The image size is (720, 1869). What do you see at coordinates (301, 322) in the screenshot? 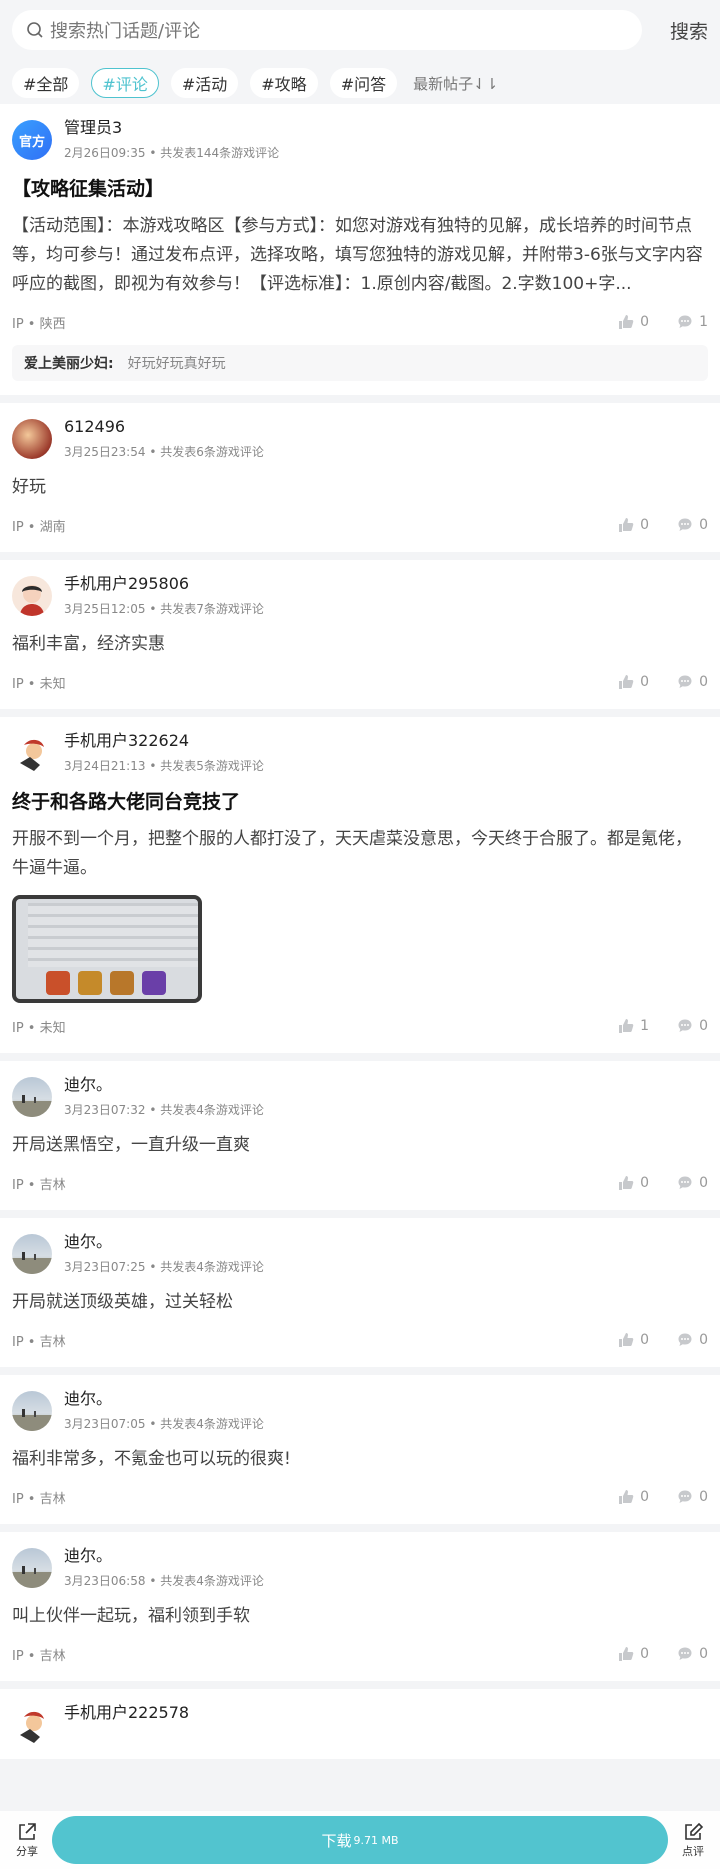
I see `ip-location: IP • 陕西` at bounding box center [301, 322].